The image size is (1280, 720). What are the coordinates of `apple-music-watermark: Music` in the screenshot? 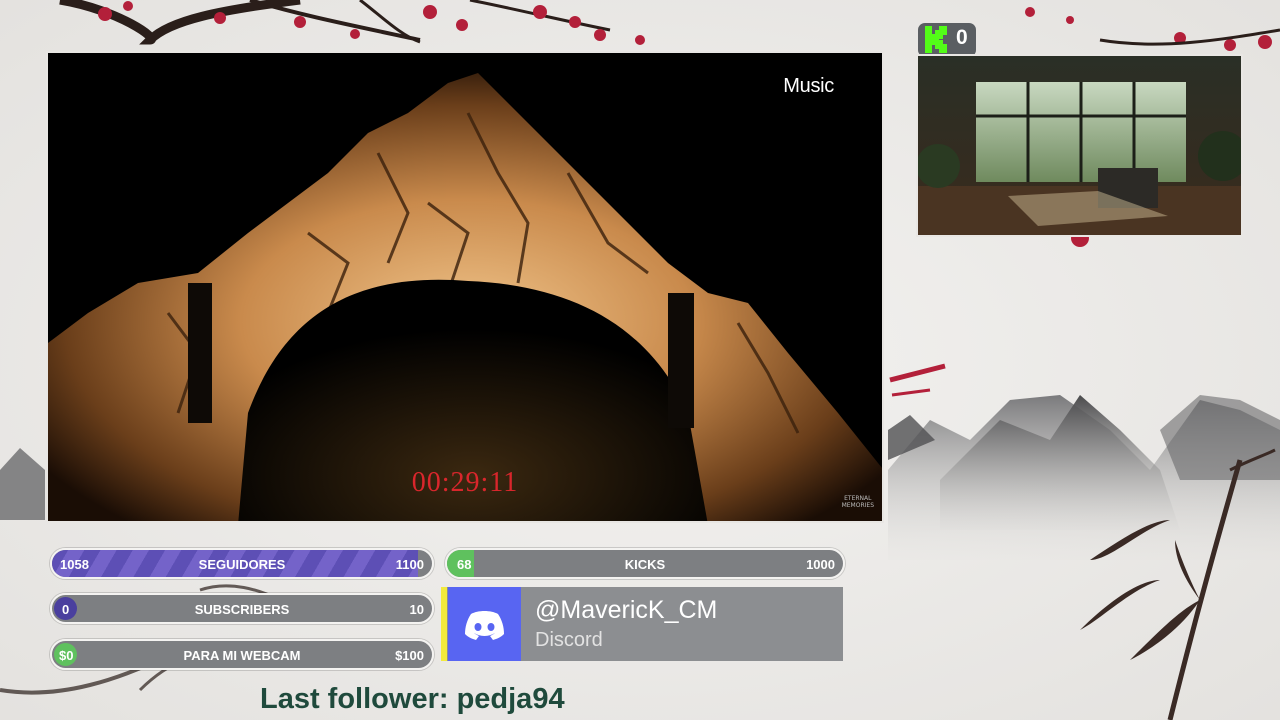 It's located at (808, 86).